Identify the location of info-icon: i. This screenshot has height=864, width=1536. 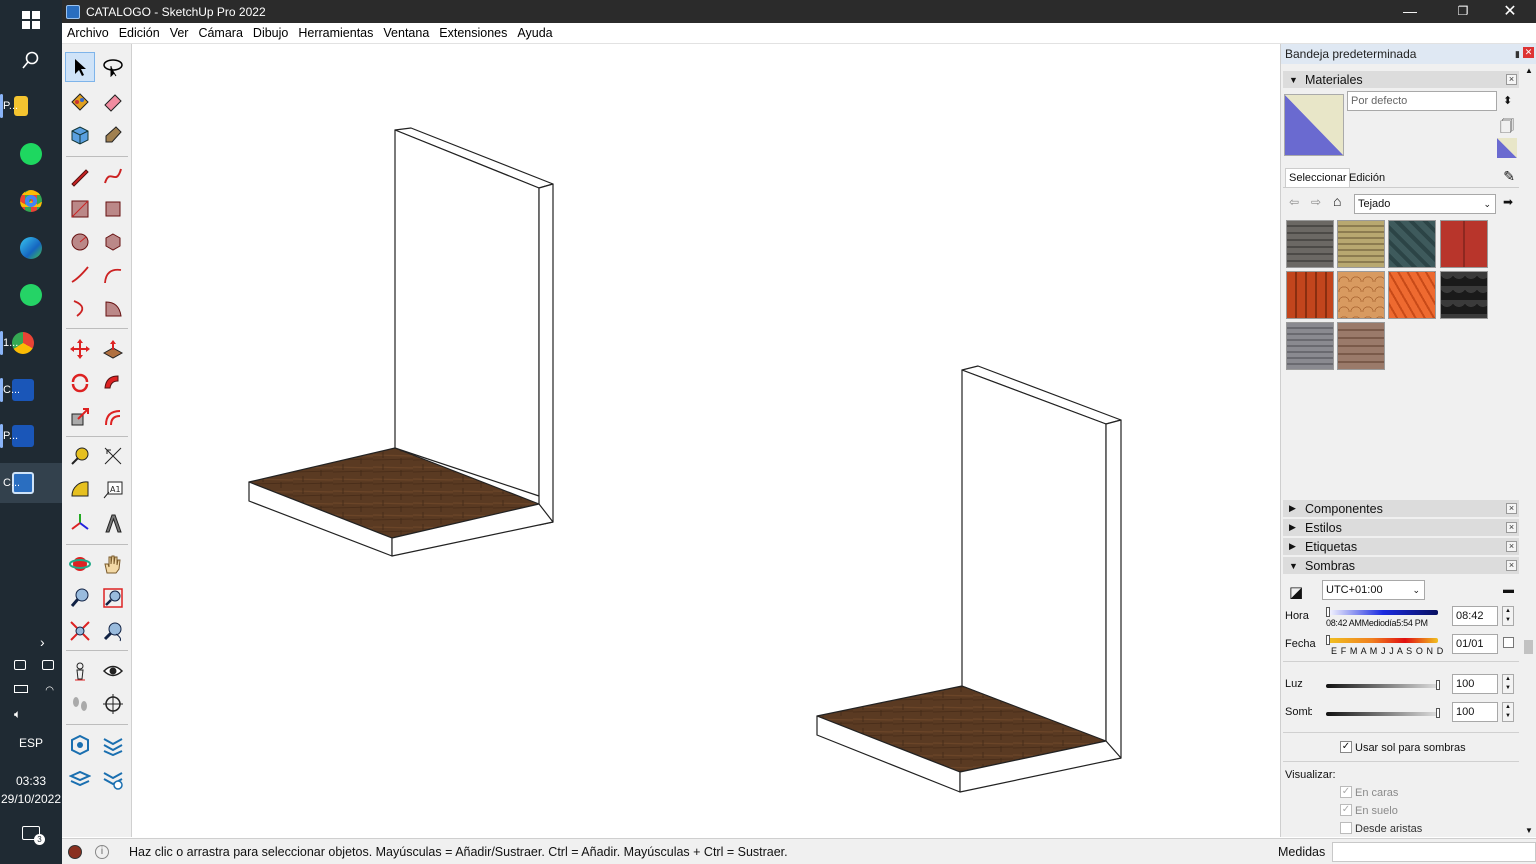
(102, 852).